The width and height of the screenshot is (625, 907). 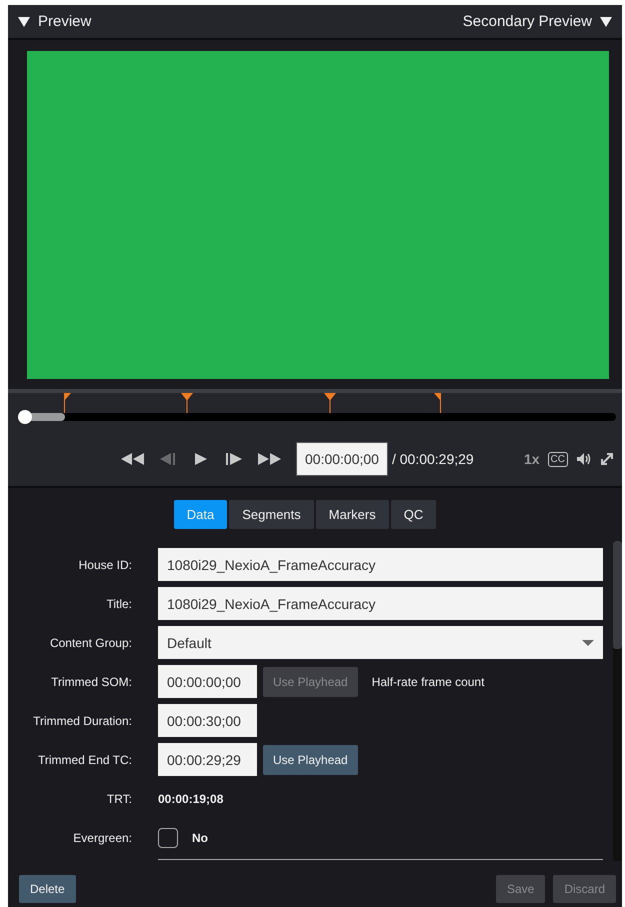 I want to click on field-label: Trimmed Duration:, so click(x=82, y=721).